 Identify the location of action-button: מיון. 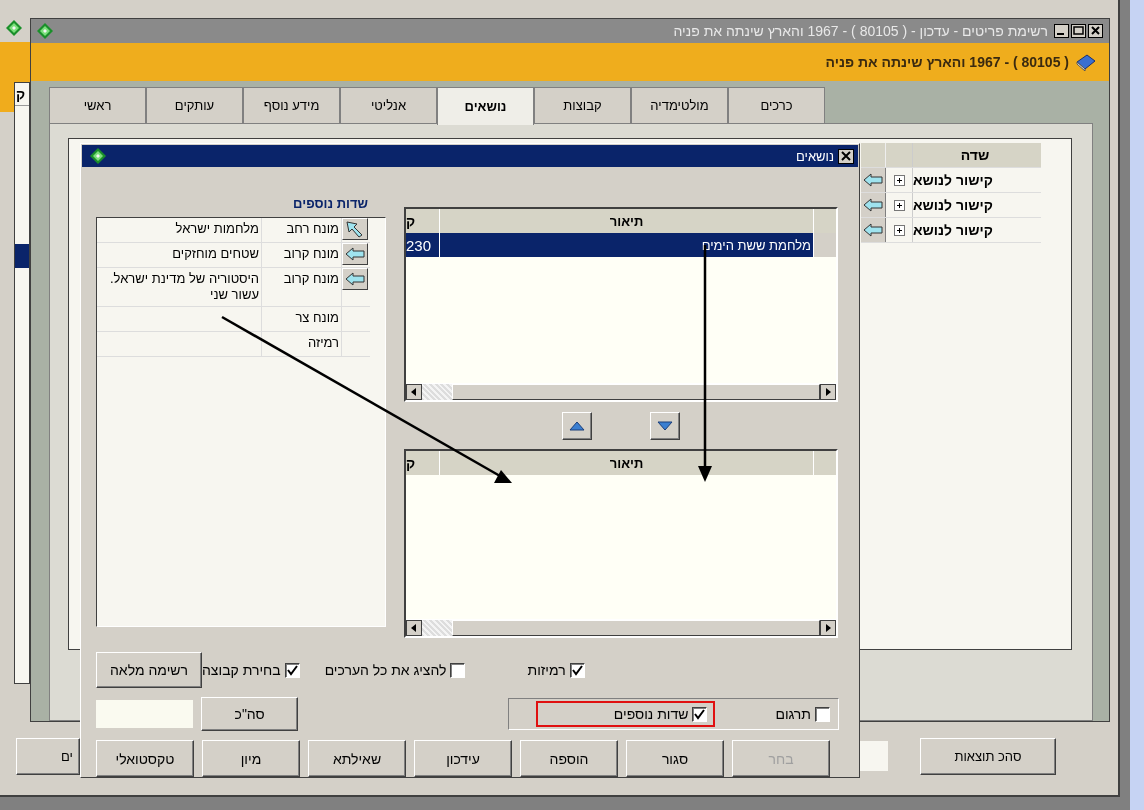
(251, 758).